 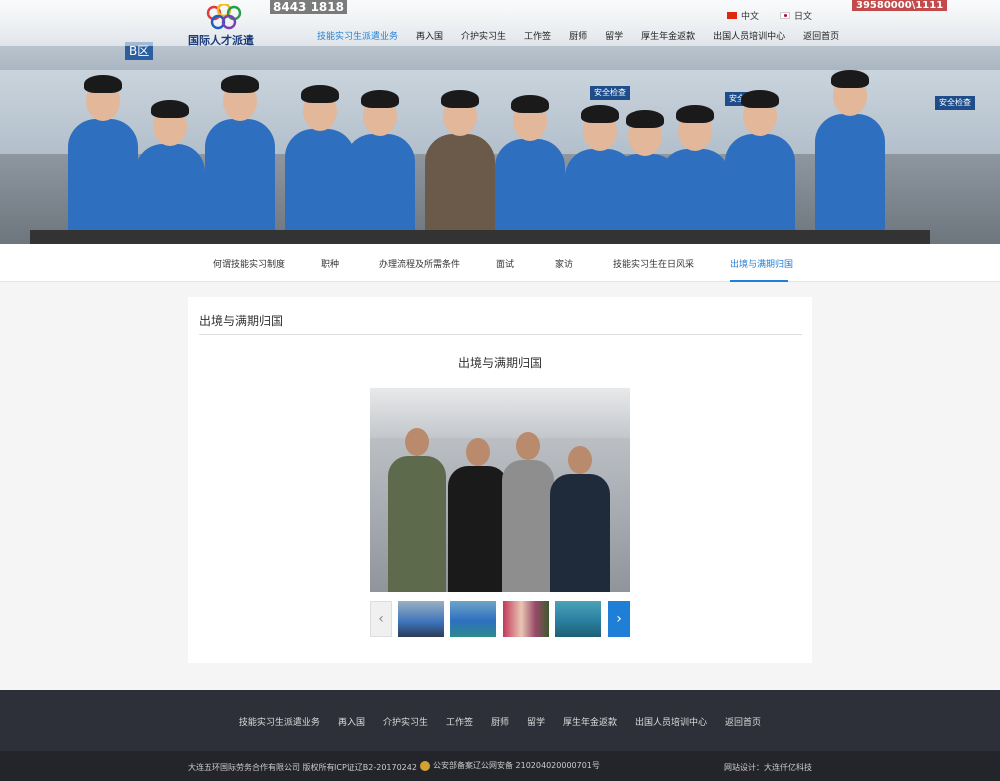 I want to click on nav-item-home: 返回首页, so click(x=821, y=35).